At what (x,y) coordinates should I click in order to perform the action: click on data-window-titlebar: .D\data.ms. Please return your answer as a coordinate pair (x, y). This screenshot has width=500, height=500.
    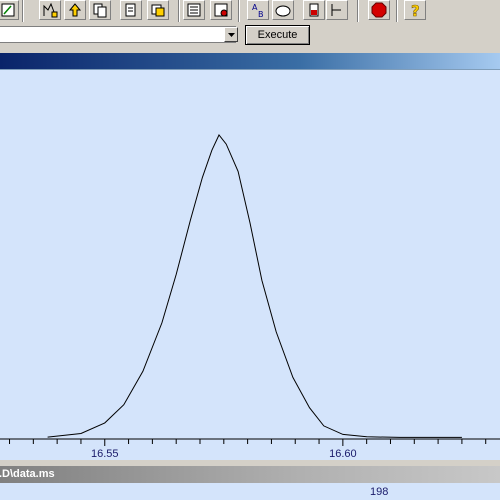
    Looking at the image, I should click on (250, 474).